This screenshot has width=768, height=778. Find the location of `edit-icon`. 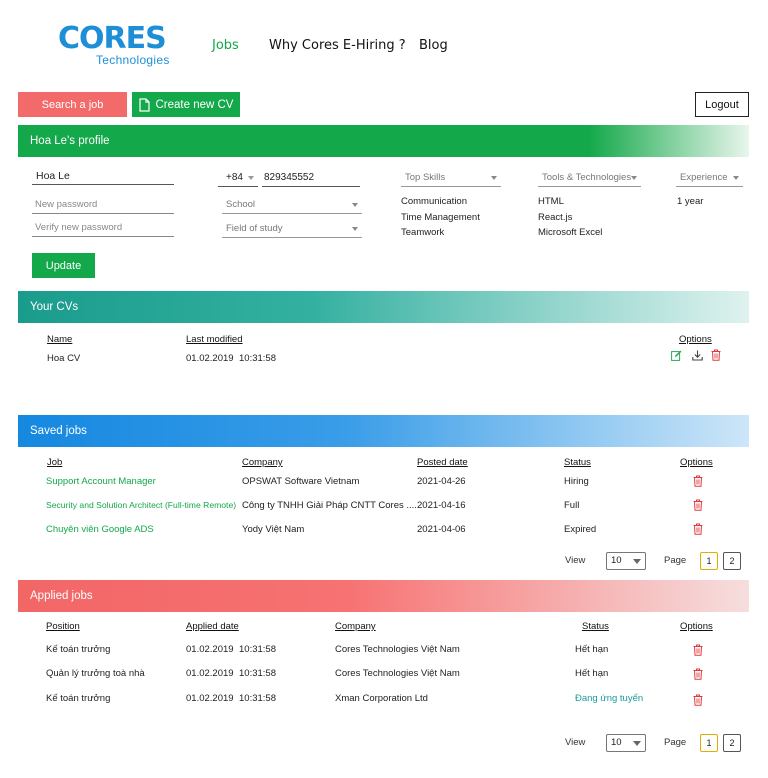

edit-icon is located at coordinates (676, 355).